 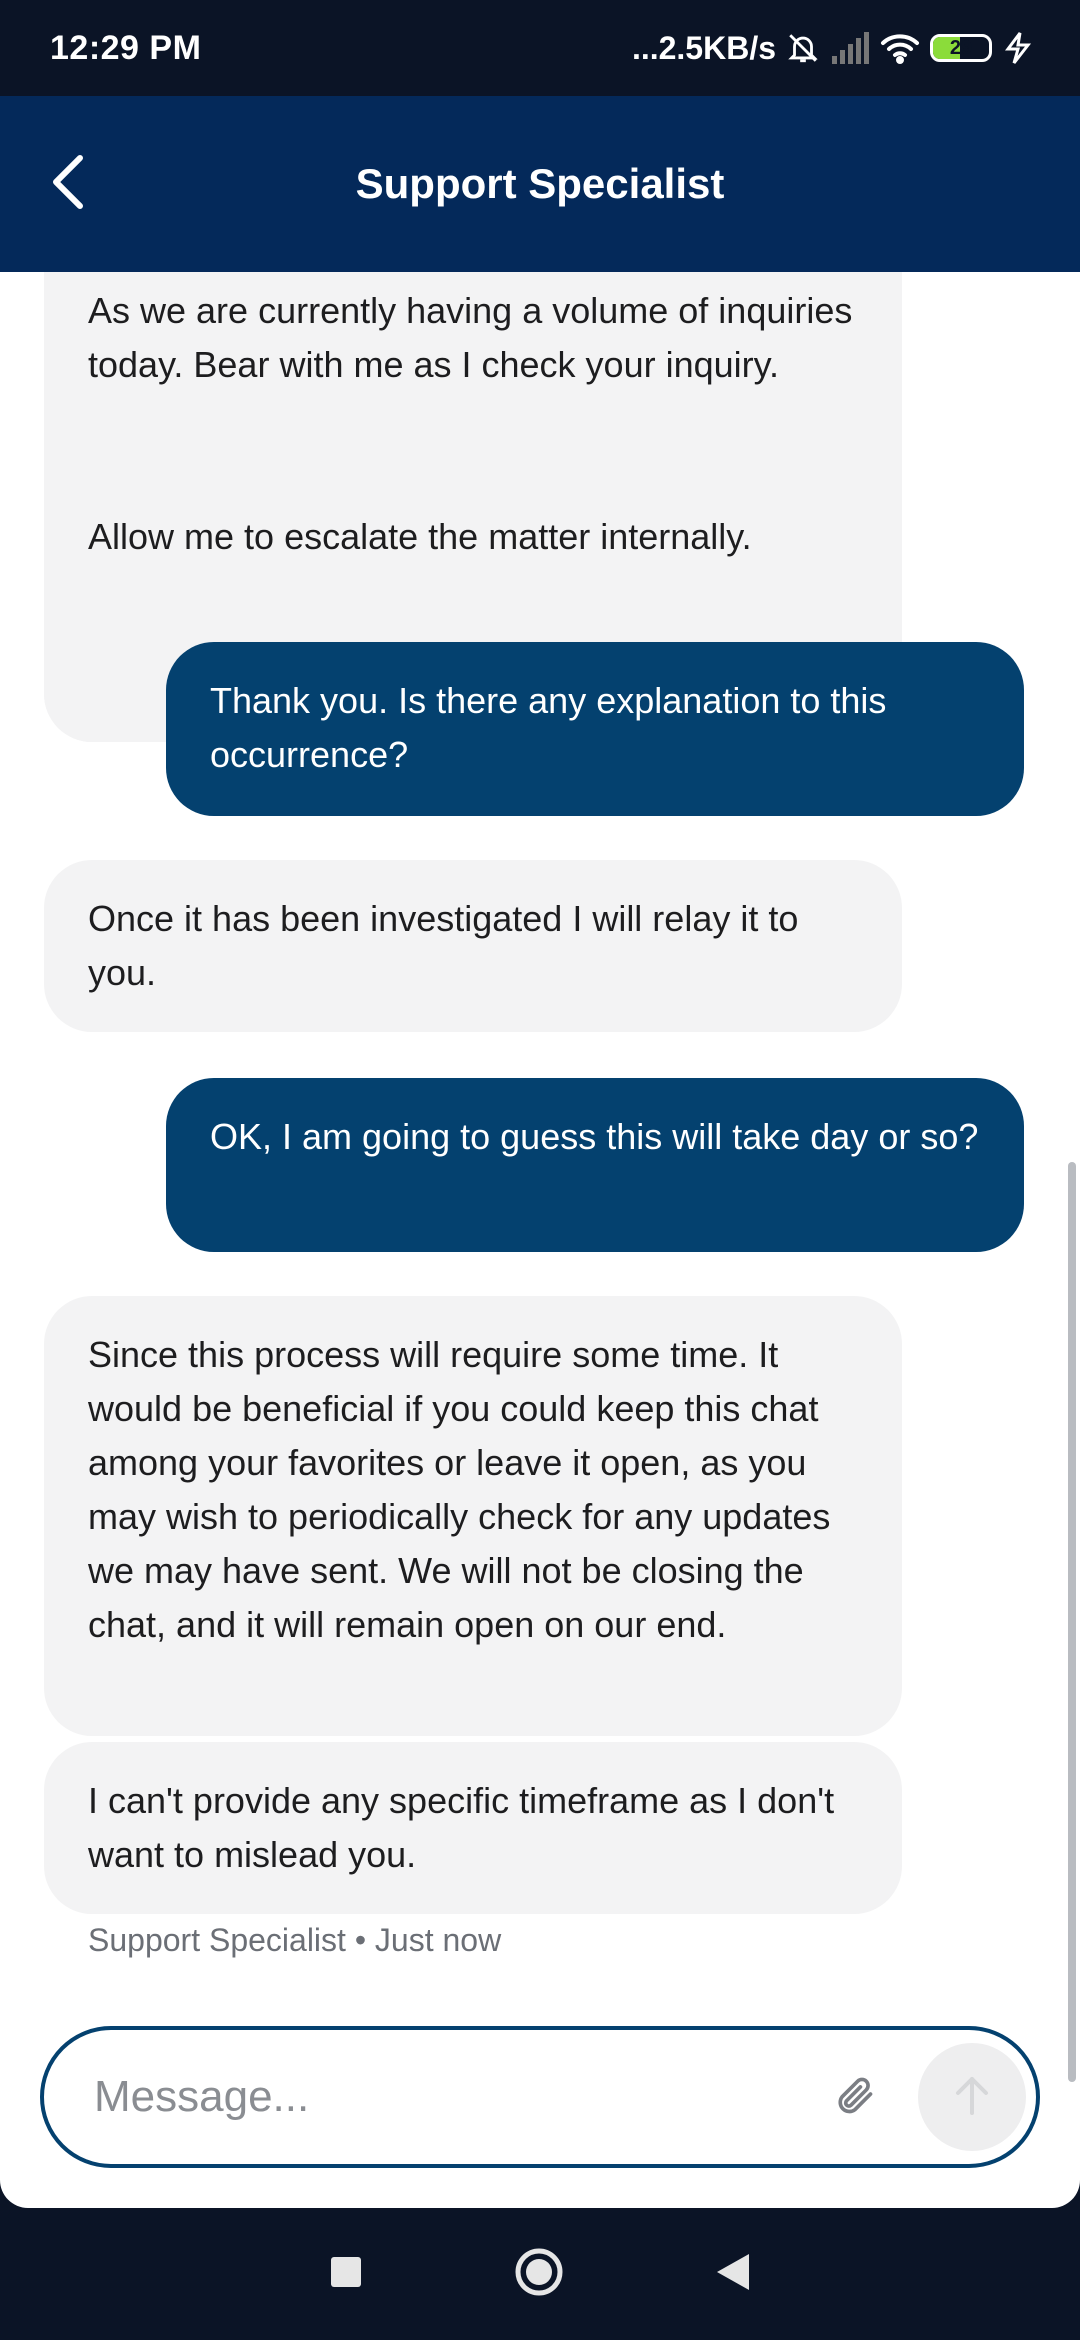 I want to click on back-nav-button, so click(x=733, y=2274).